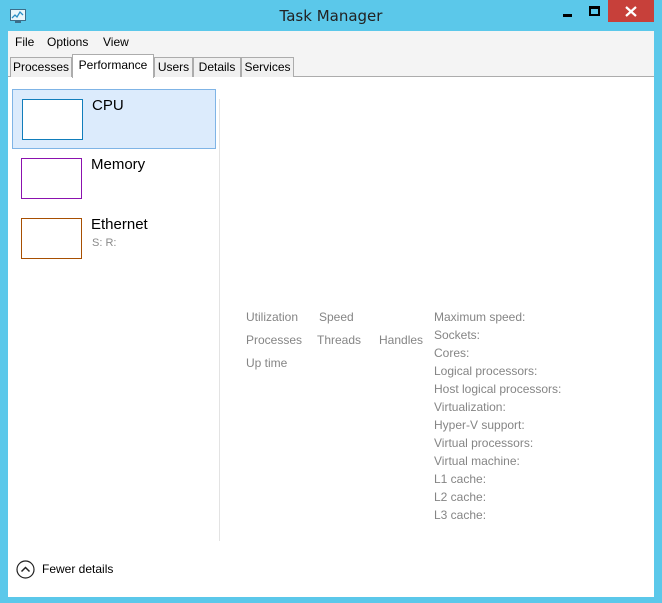  I want to click on detail-label: L3 cache:, so click(460, 515).